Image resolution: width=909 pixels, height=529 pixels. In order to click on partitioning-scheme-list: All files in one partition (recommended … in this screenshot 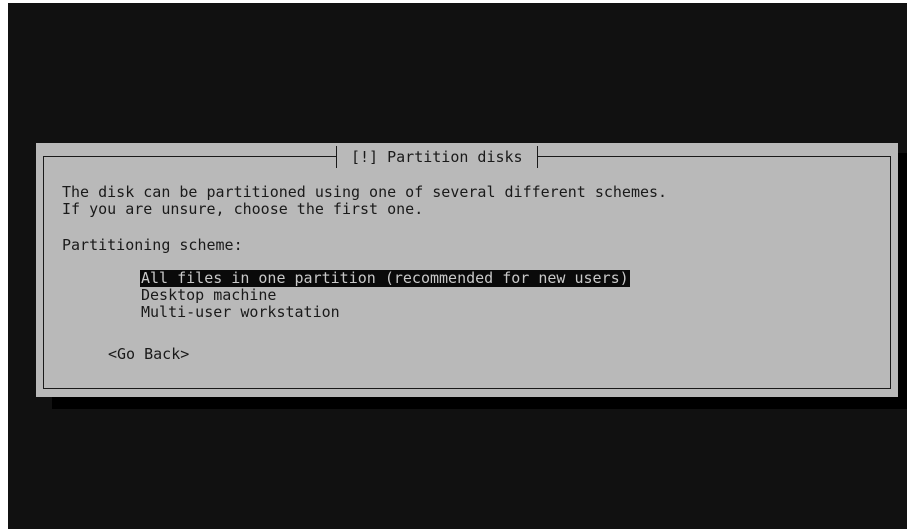, I will do `click(385, 295)`.